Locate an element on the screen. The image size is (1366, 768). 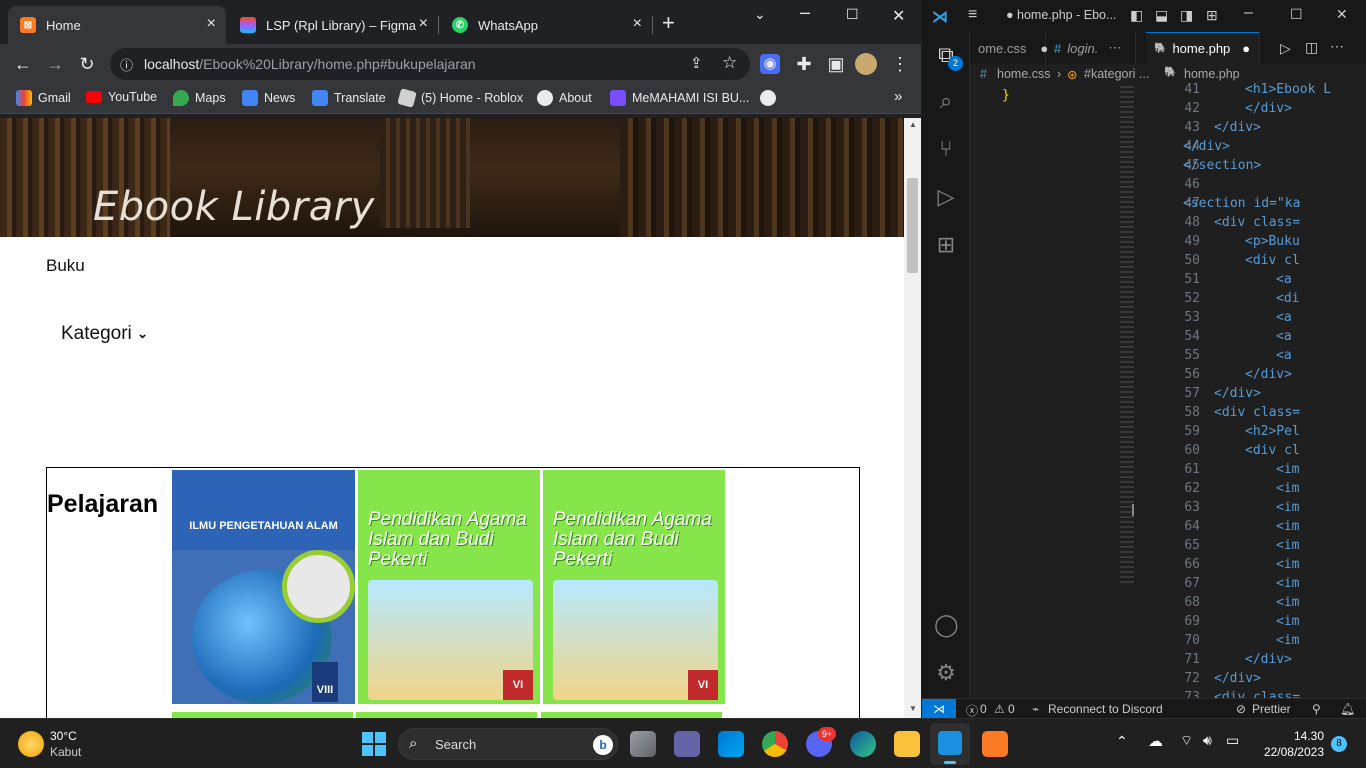
run-icon: ▷ is located at coordinates (1285, 48).